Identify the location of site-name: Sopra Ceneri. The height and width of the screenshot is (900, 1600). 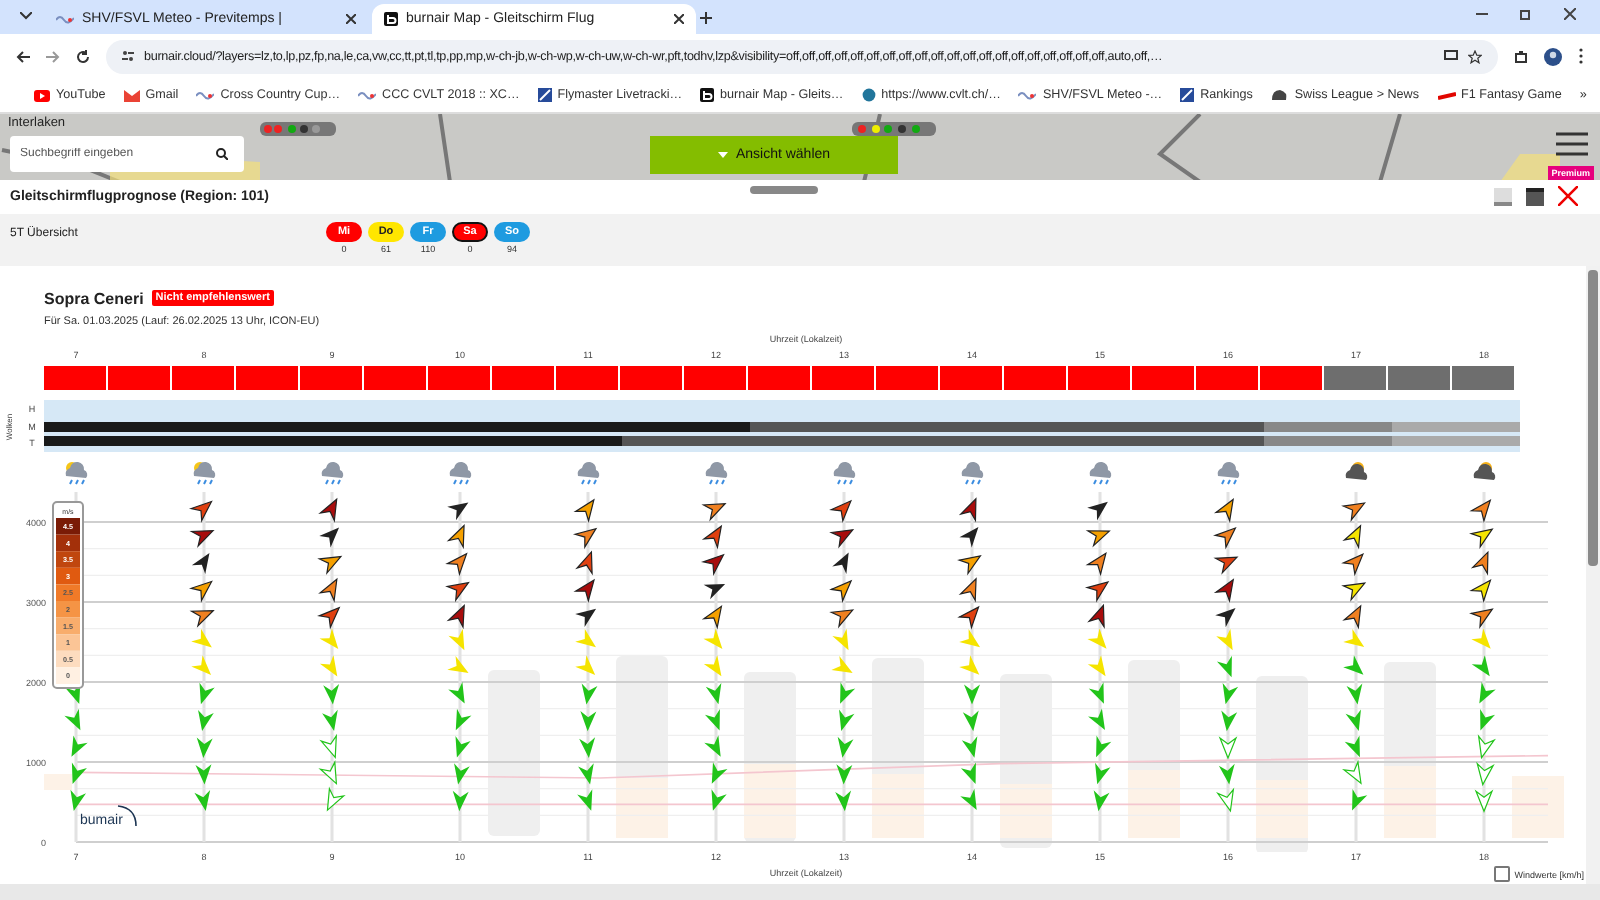
(94, 298).